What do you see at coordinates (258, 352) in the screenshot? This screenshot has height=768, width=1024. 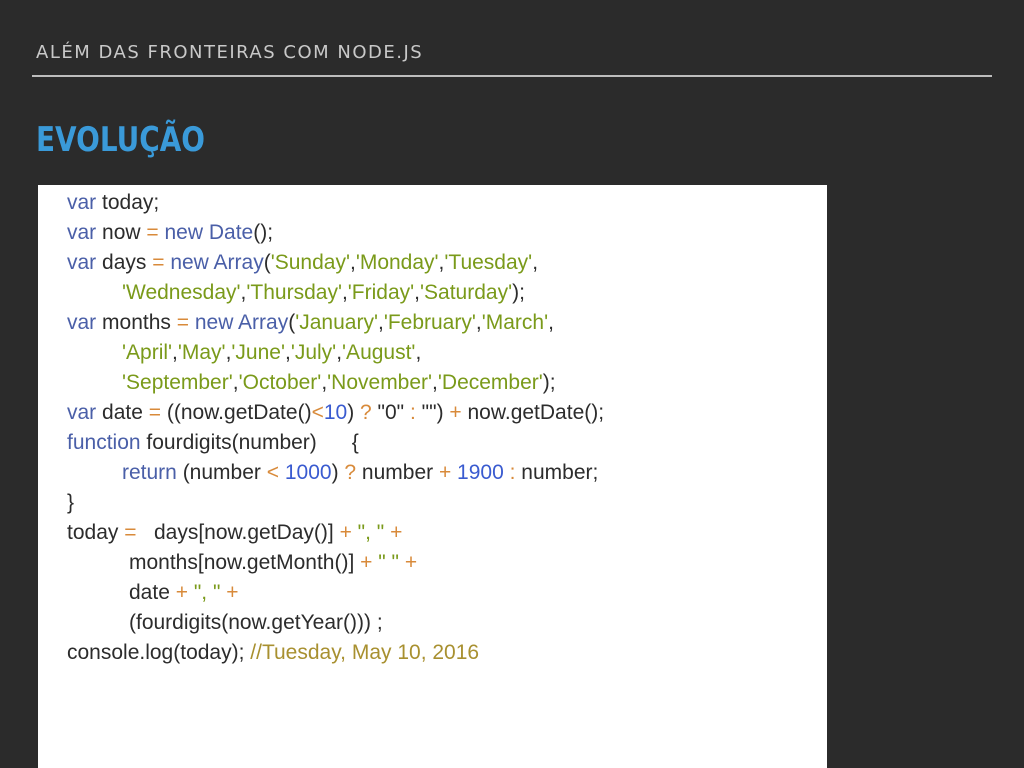 I see `code-token: 'June'` at bounding box center [258, 352].